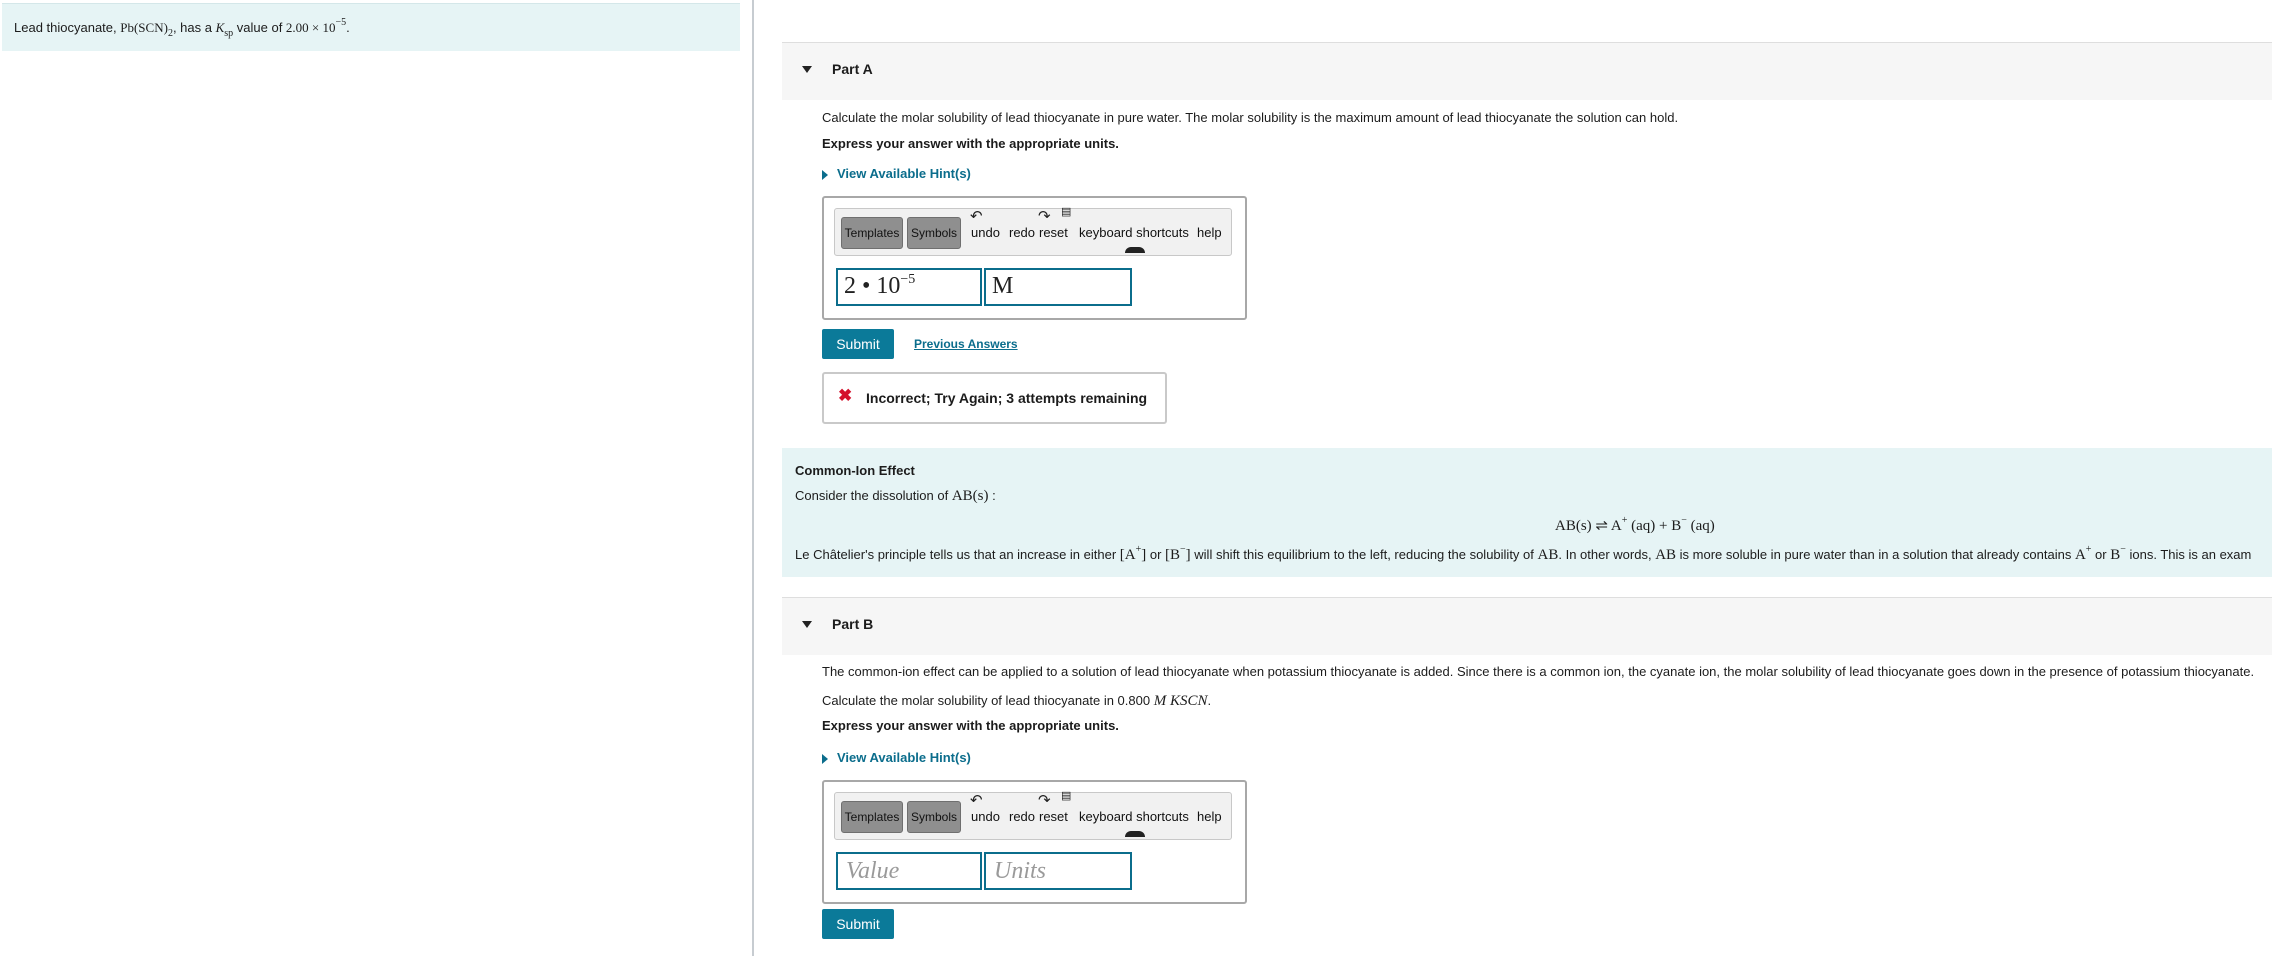  I want to click on part-a-hint-link: View Available Hint(s), so click(896, 173).